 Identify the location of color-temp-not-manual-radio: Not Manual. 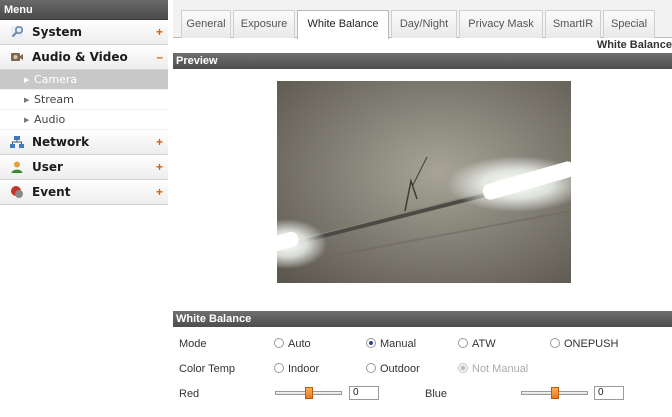
(493, 369).